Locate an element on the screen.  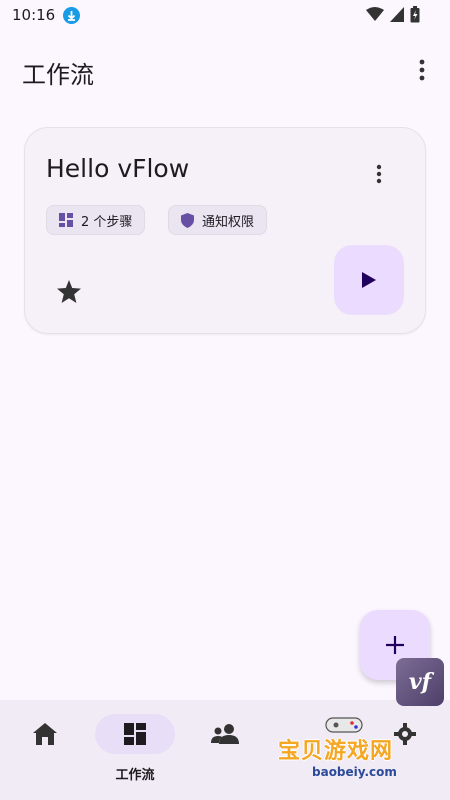
system-icons is located at coordinates (393, 14).